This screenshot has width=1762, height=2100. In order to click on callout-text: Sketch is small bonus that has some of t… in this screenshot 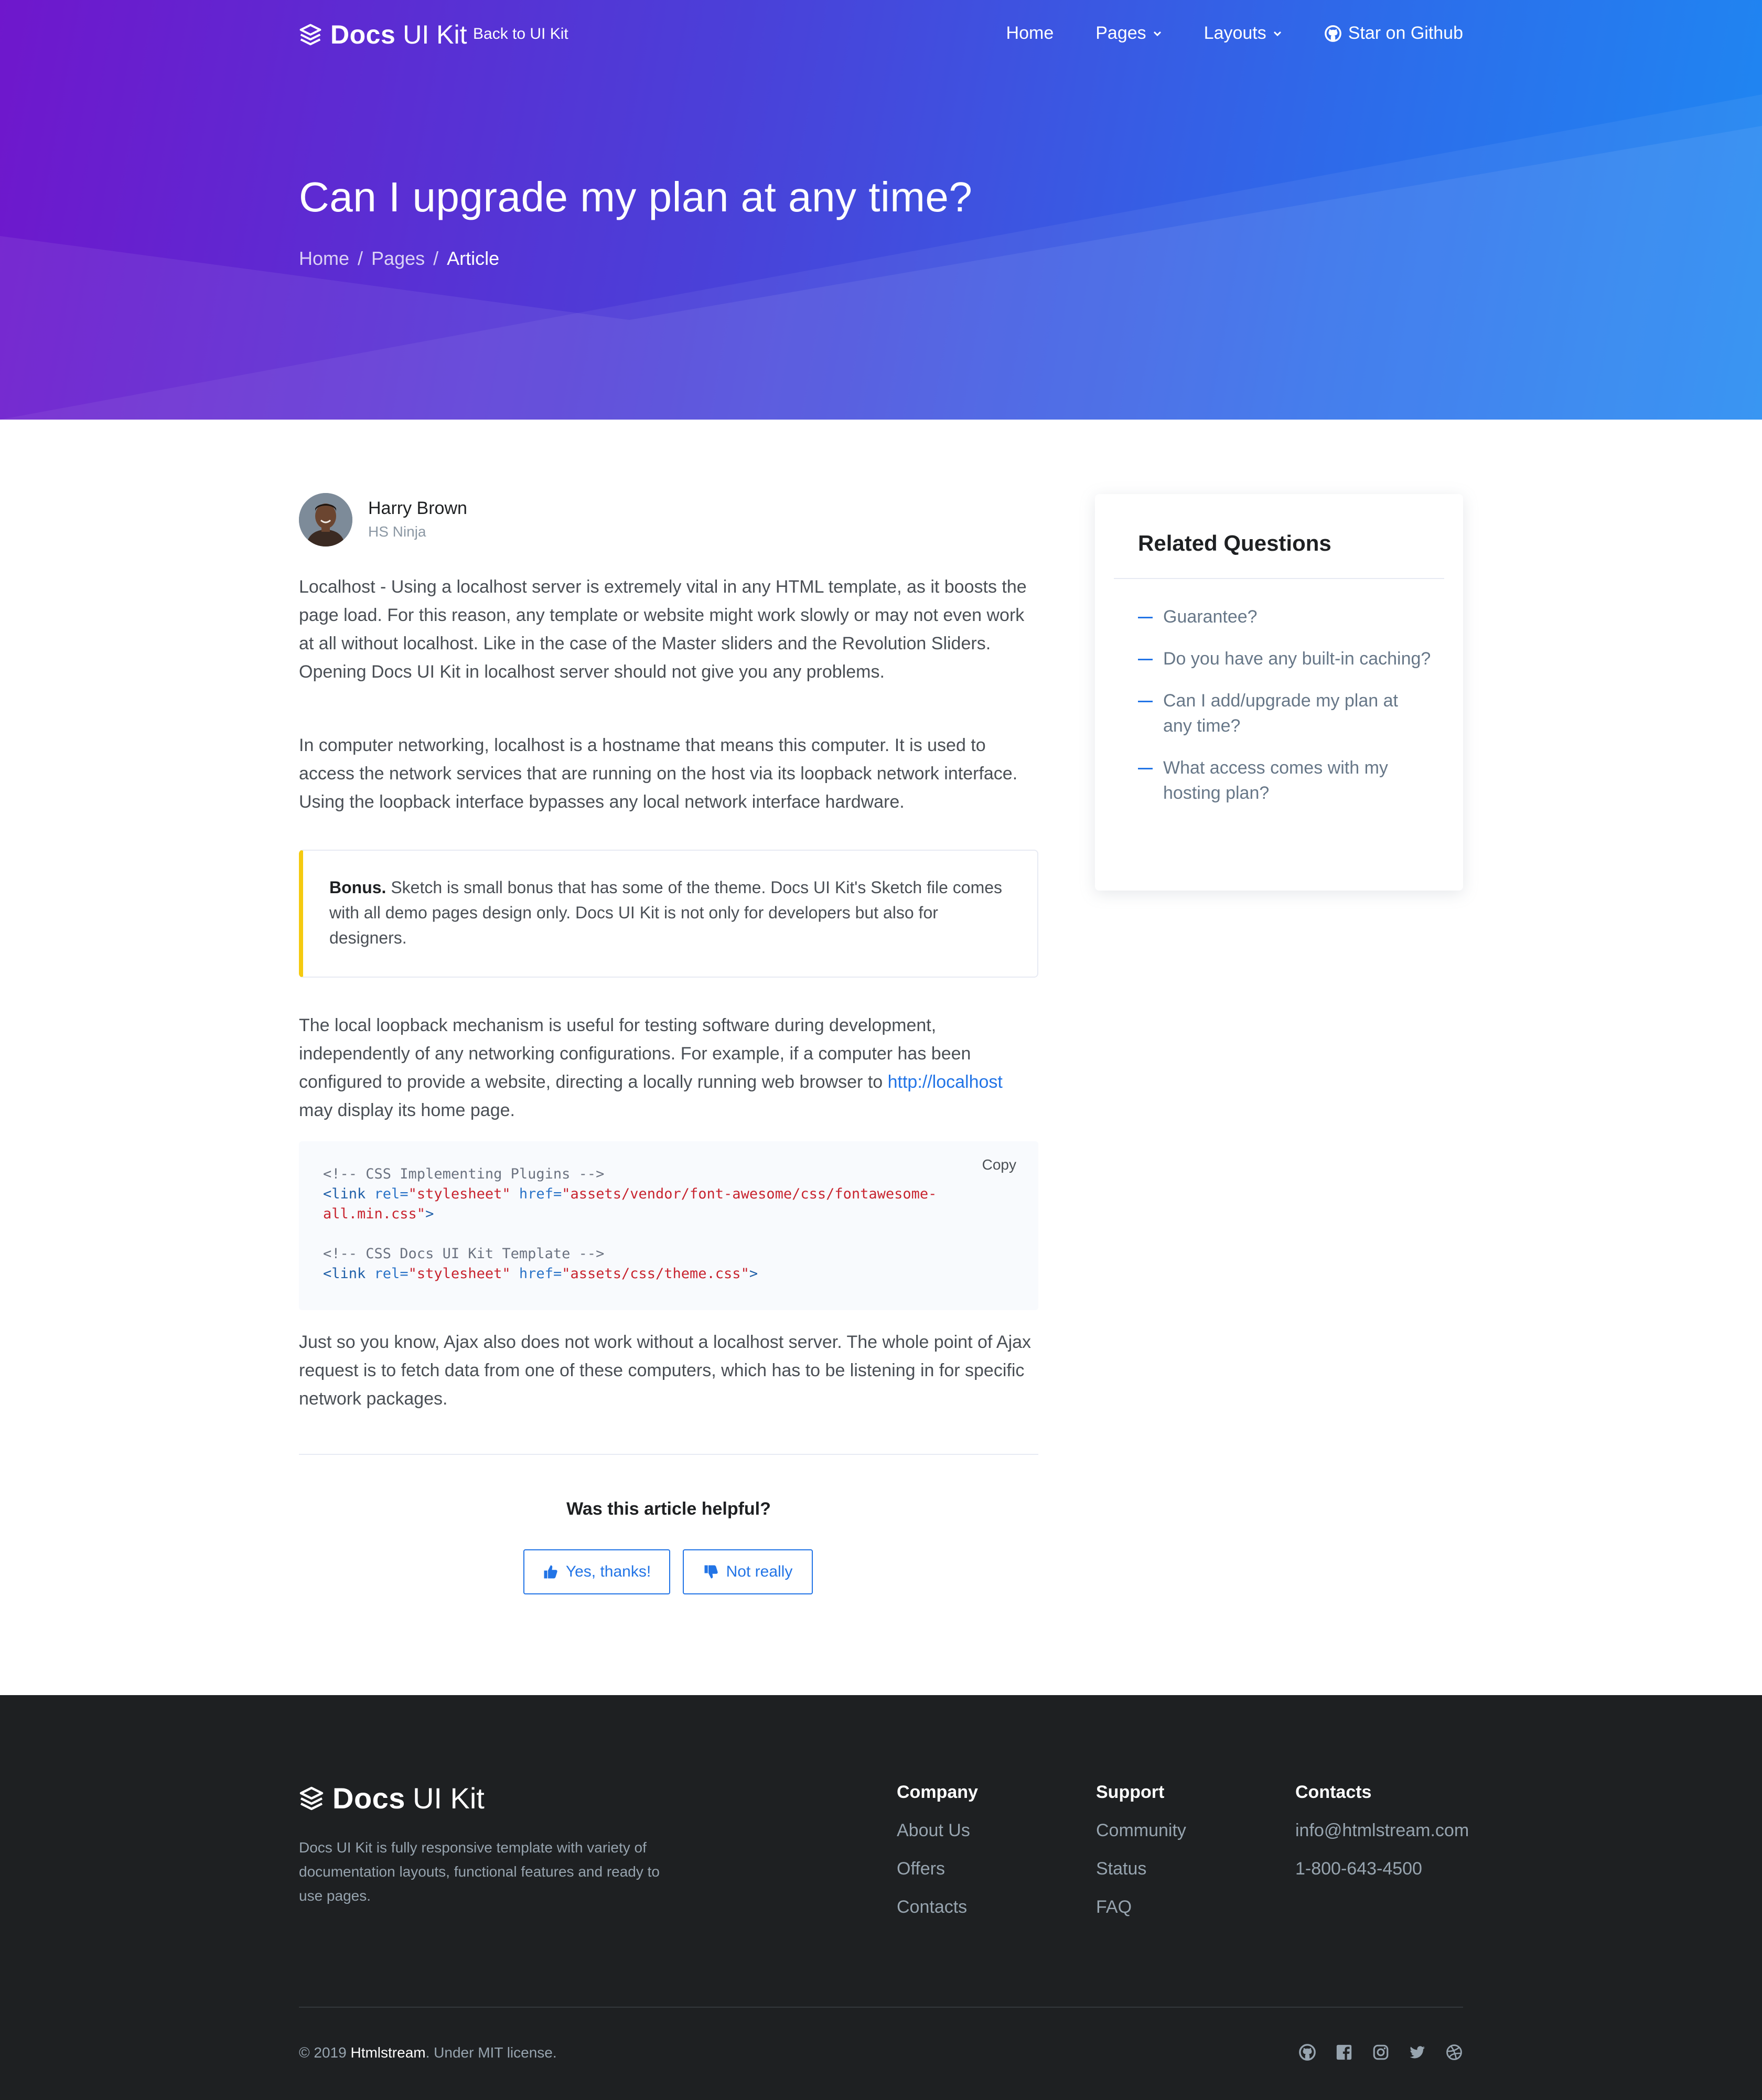, I will do `click(666, 913)`.